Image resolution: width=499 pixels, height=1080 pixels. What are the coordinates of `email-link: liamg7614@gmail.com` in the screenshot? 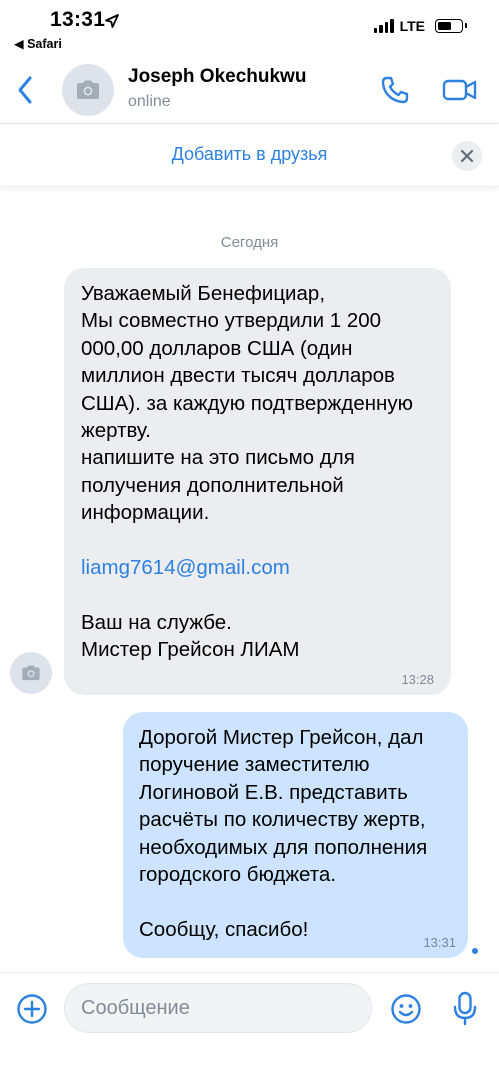 It's located at (257, 567).